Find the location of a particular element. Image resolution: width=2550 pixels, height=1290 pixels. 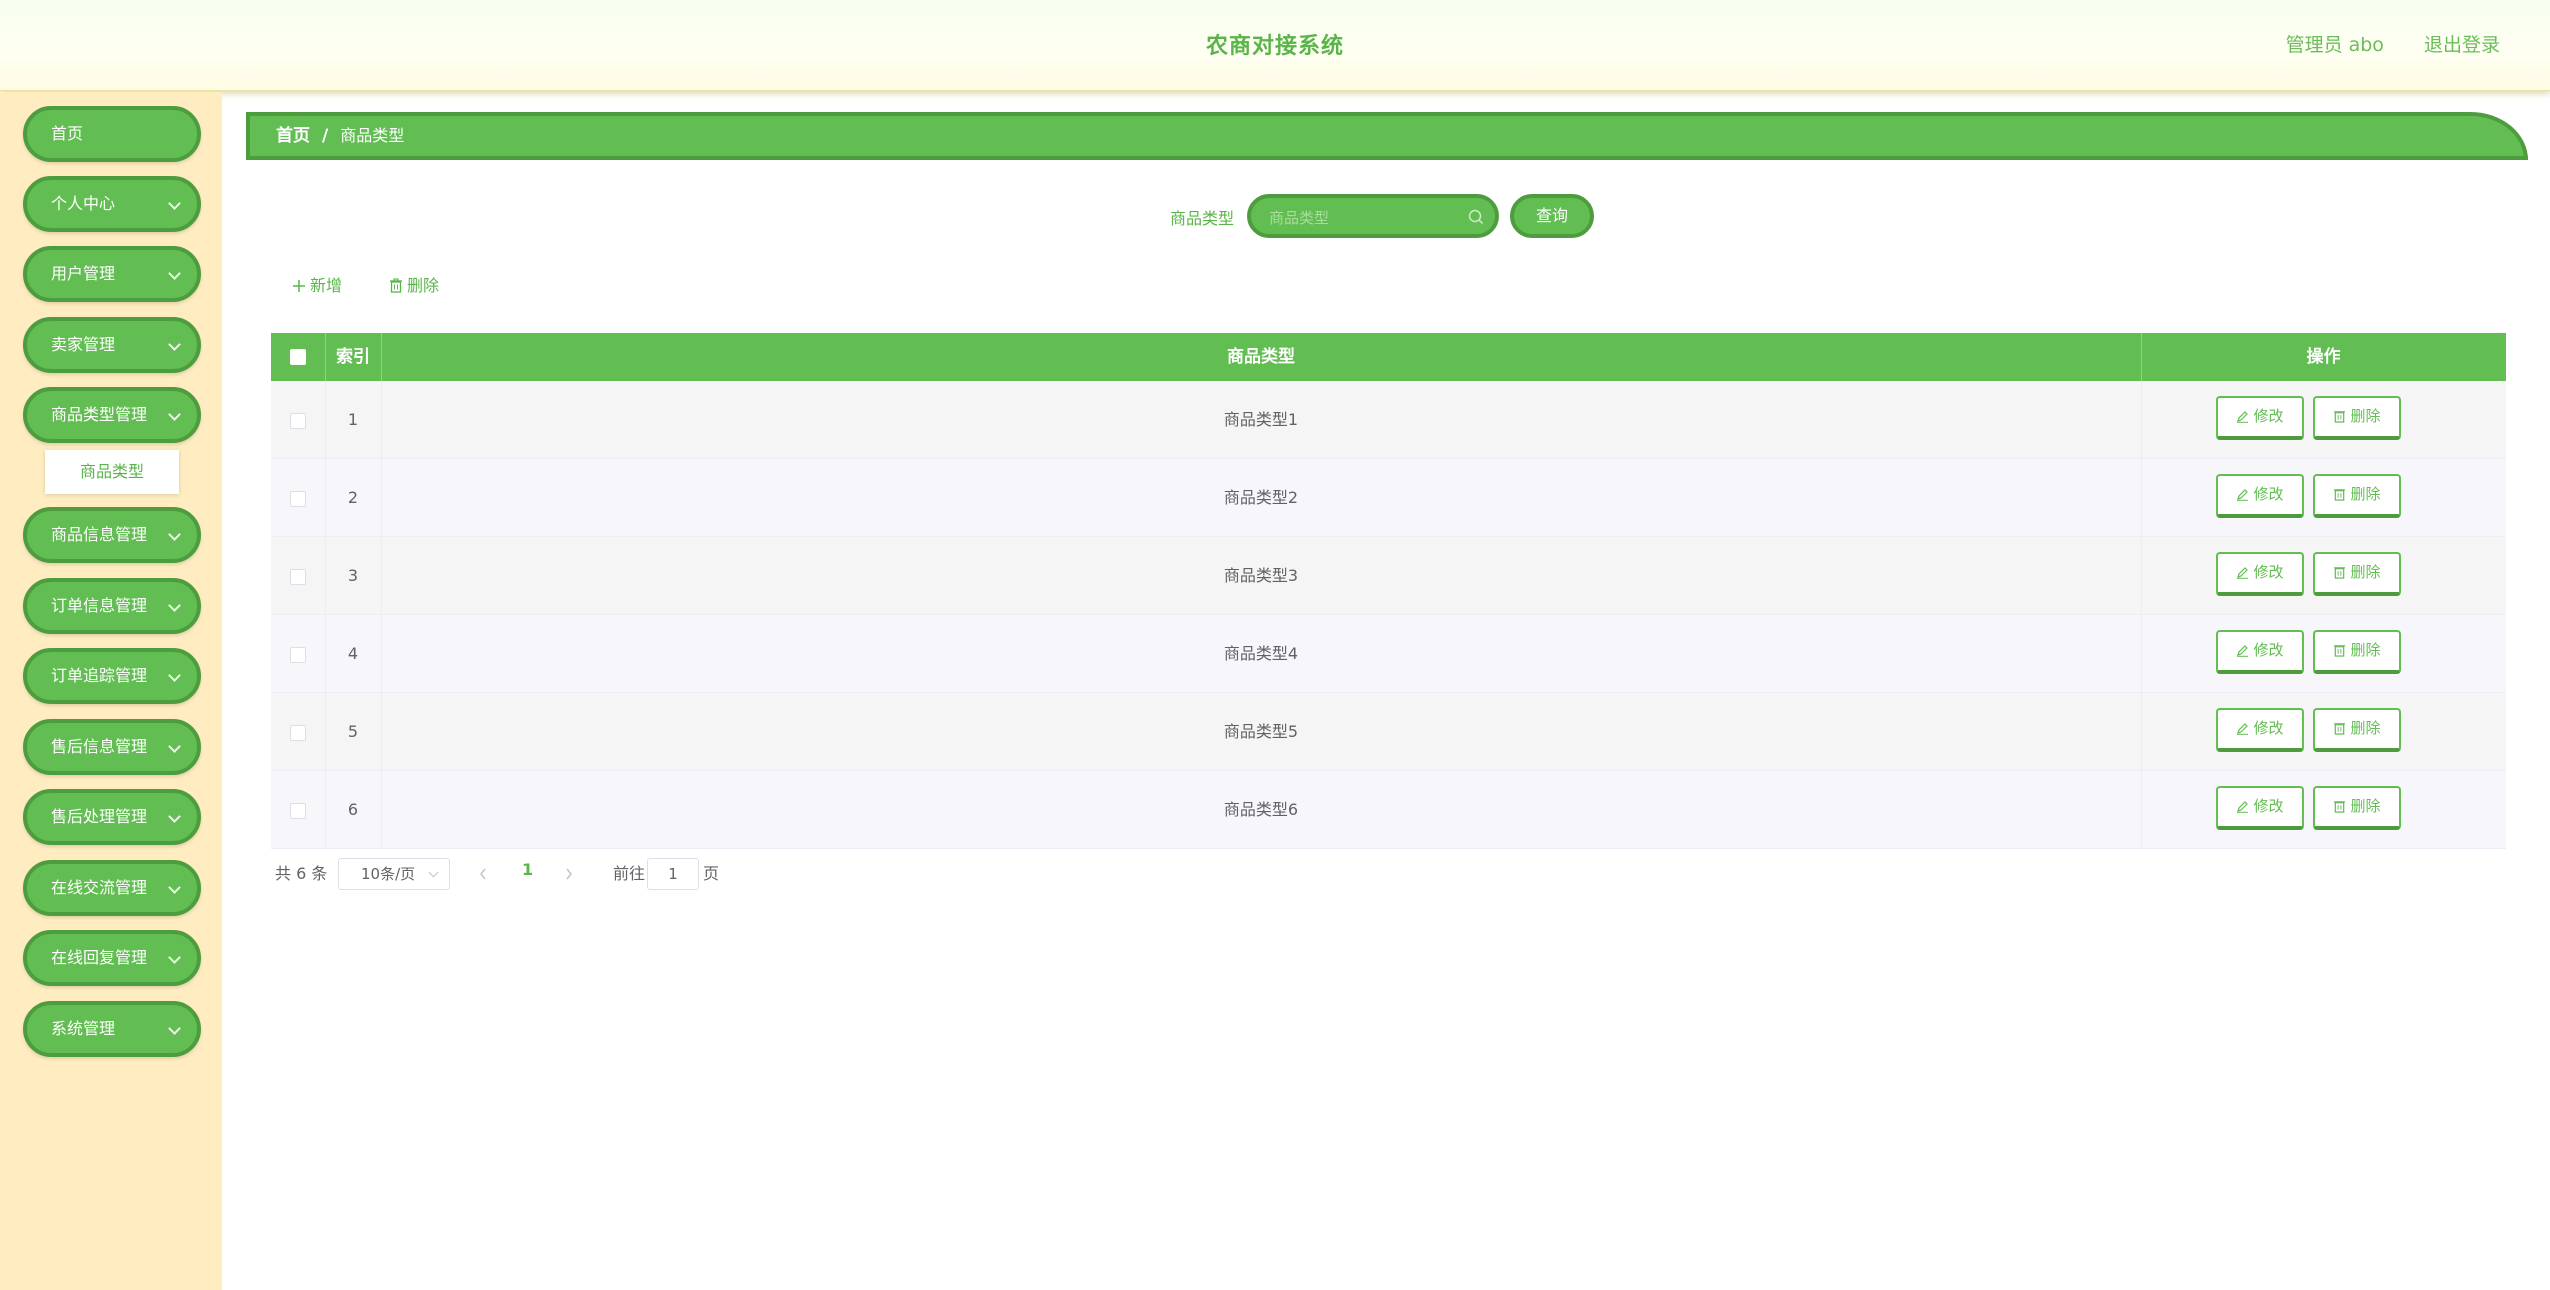

page-size-value: 10条/页 is located at coordinates (388, 874).